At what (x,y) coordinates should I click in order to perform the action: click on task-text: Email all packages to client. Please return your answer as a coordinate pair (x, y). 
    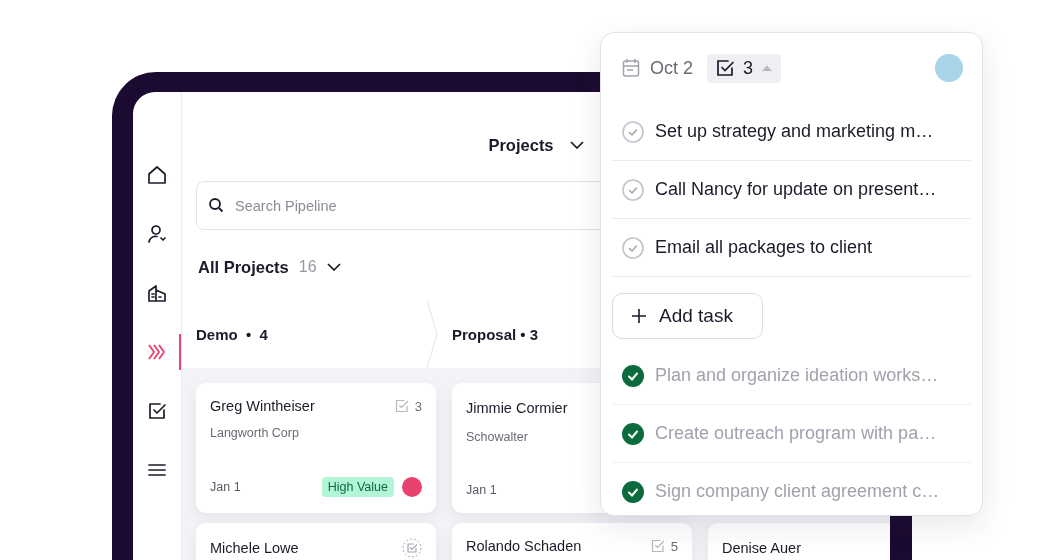
    Looking at the image, I should click on (764, 247).